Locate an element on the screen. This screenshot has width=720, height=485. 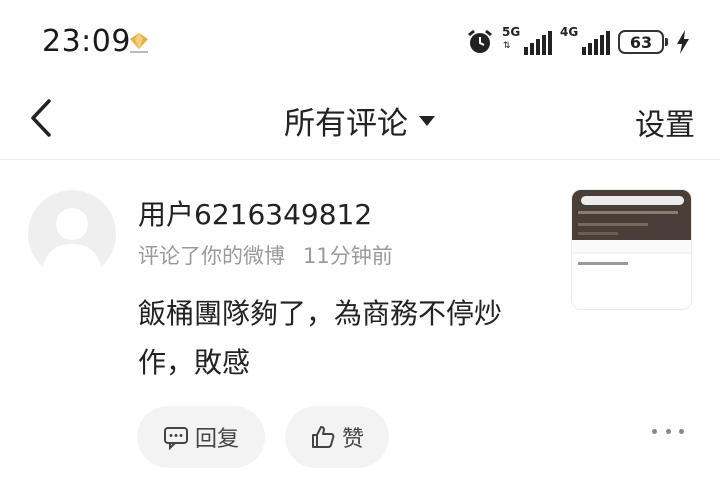
battery-icon: 63 is located at coordinates (643, 42).